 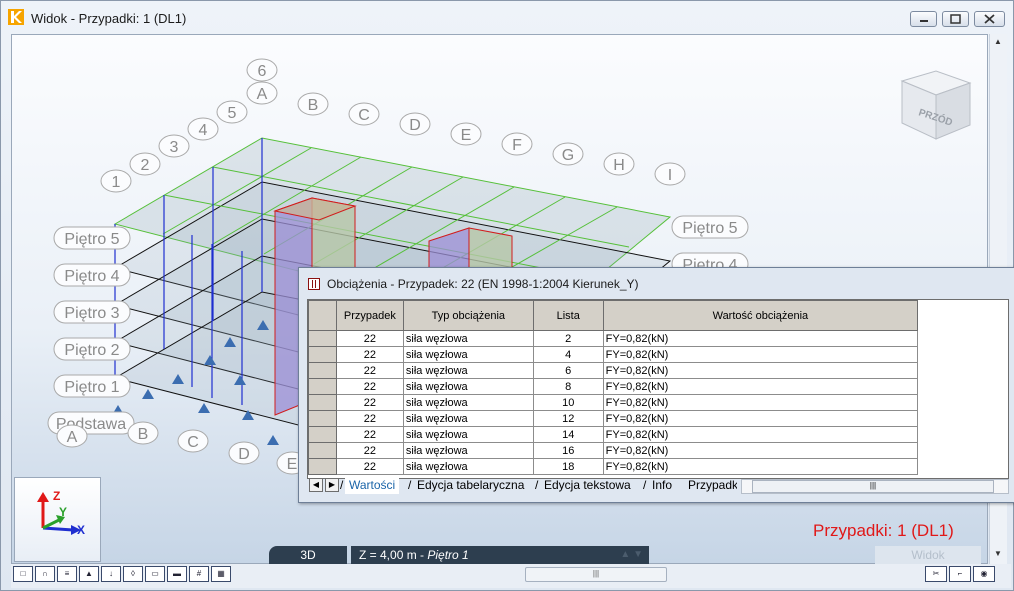 What do you see at coordinates (568, 450) in the screenshot?
I see `cell-list: 16` at bounding box center [568, 450].